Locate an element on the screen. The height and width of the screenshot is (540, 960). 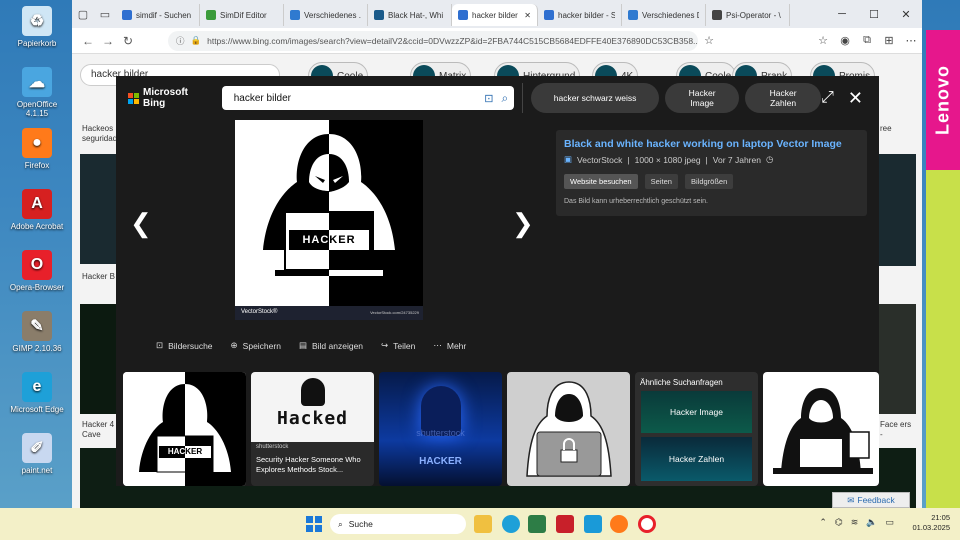
search-icon: ⌕ is located at coordinates (504, 98).